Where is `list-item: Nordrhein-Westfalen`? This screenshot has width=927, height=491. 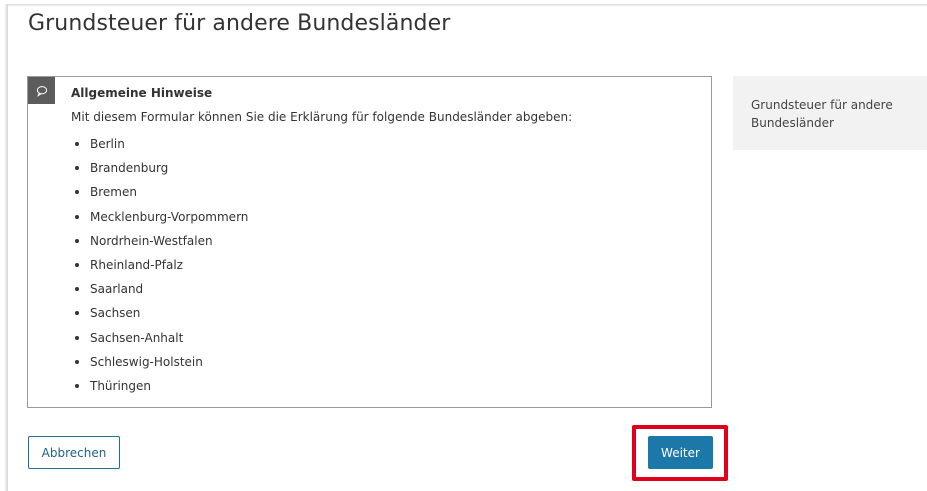 list-item: Nordrhein-Westfalen is located at coordinates (161, 246).